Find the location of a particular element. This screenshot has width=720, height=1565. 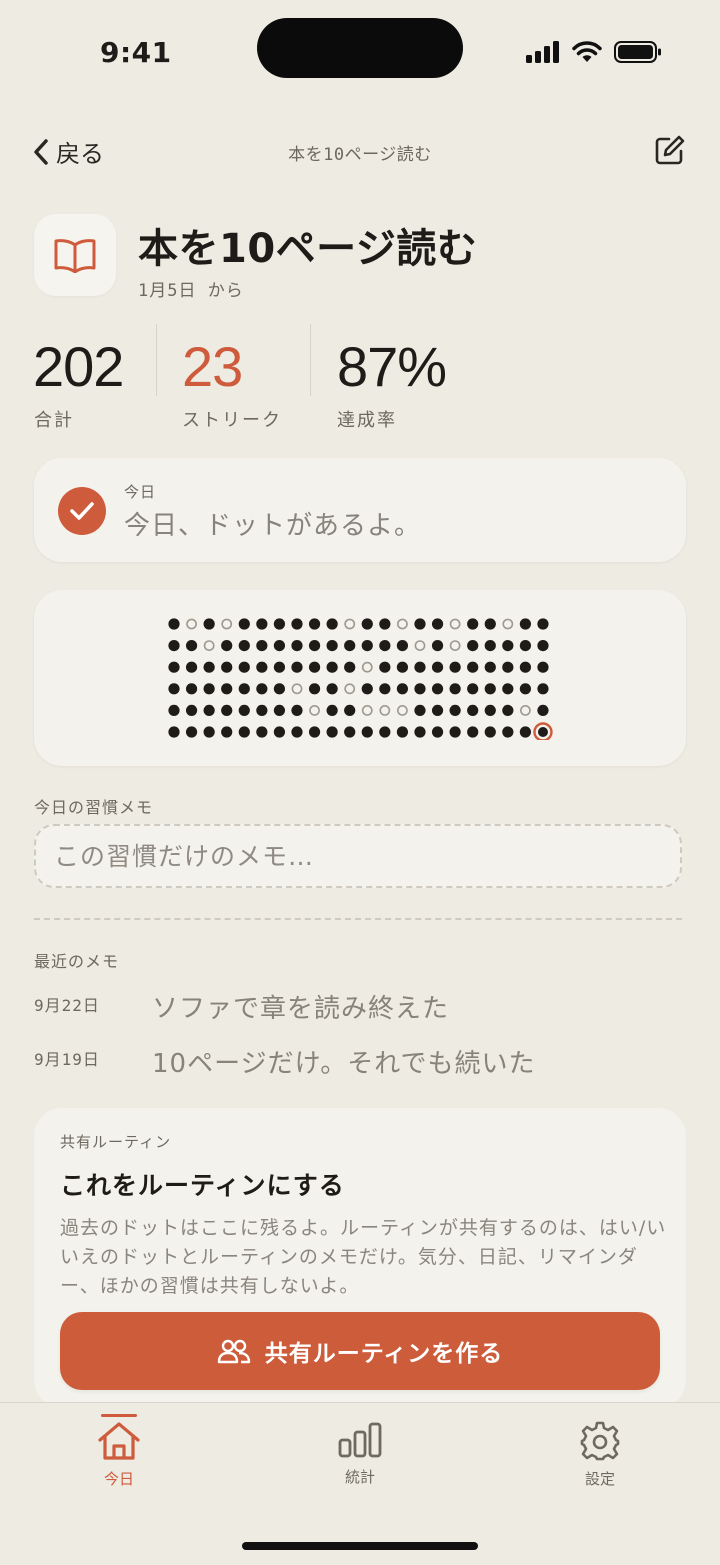

status-icons is located at coordinates (594, 52).